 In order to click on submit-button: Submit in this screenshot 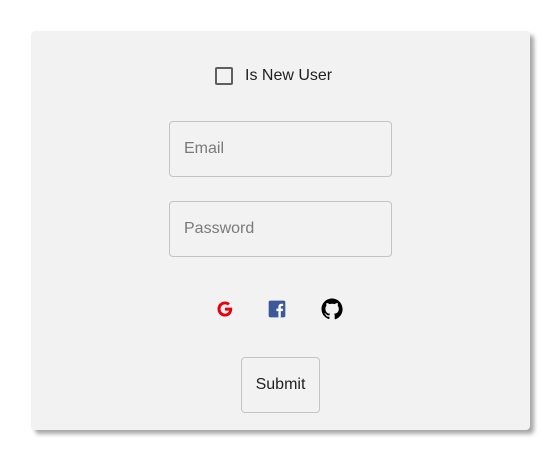, I will do `click(280, 385)`.